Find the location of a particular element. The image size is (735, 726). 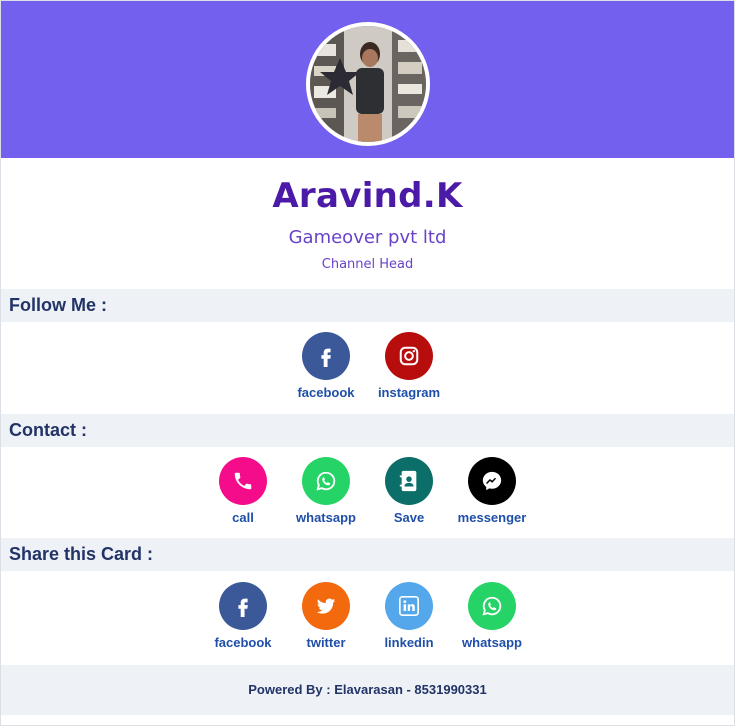

call-label: call is located at coordinates (243, 517).